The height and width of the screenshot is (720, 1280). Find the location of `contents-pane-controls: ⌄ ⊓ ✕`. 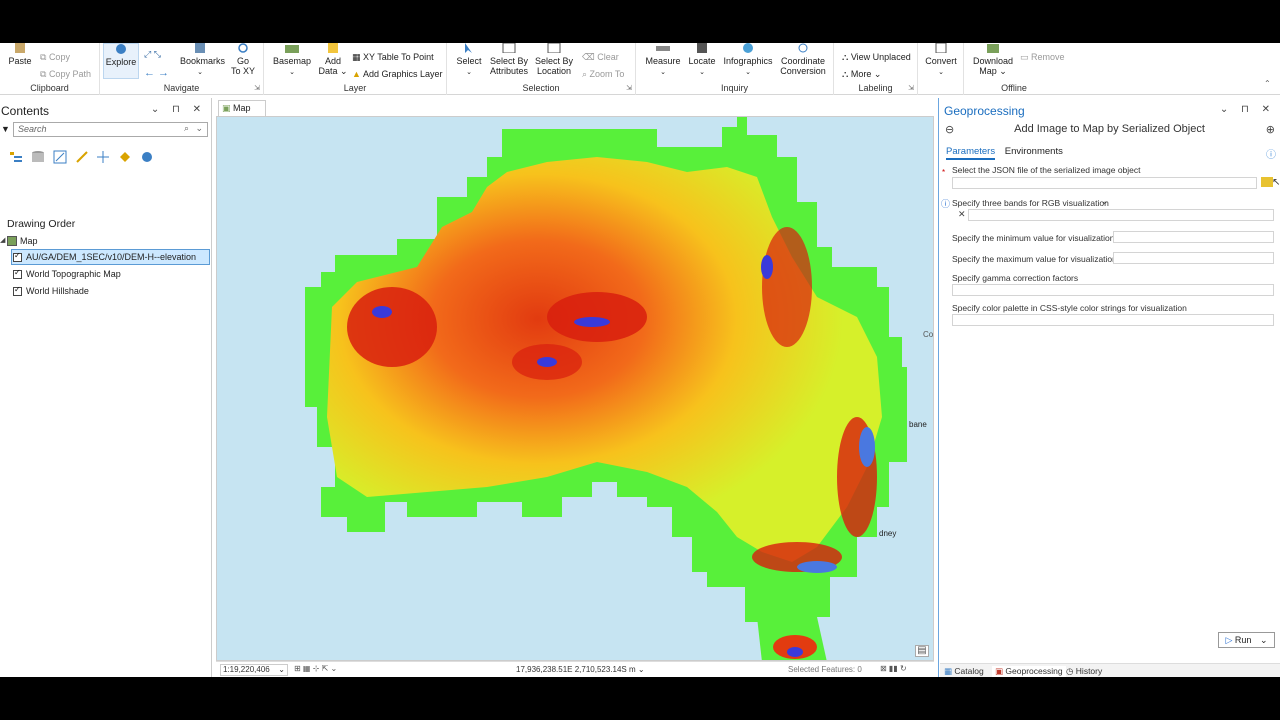

contents-pane-controls: ⌄ ⊓ ✕ is located at coordinates (178, 109).